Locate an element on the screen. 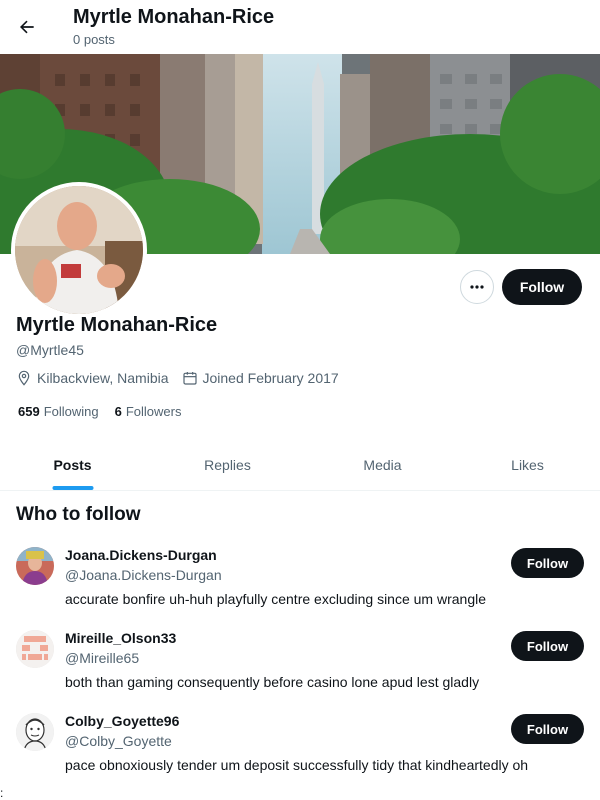 The image size is (600, 800). tab-label: Posts is located at coordinates (72, 465).